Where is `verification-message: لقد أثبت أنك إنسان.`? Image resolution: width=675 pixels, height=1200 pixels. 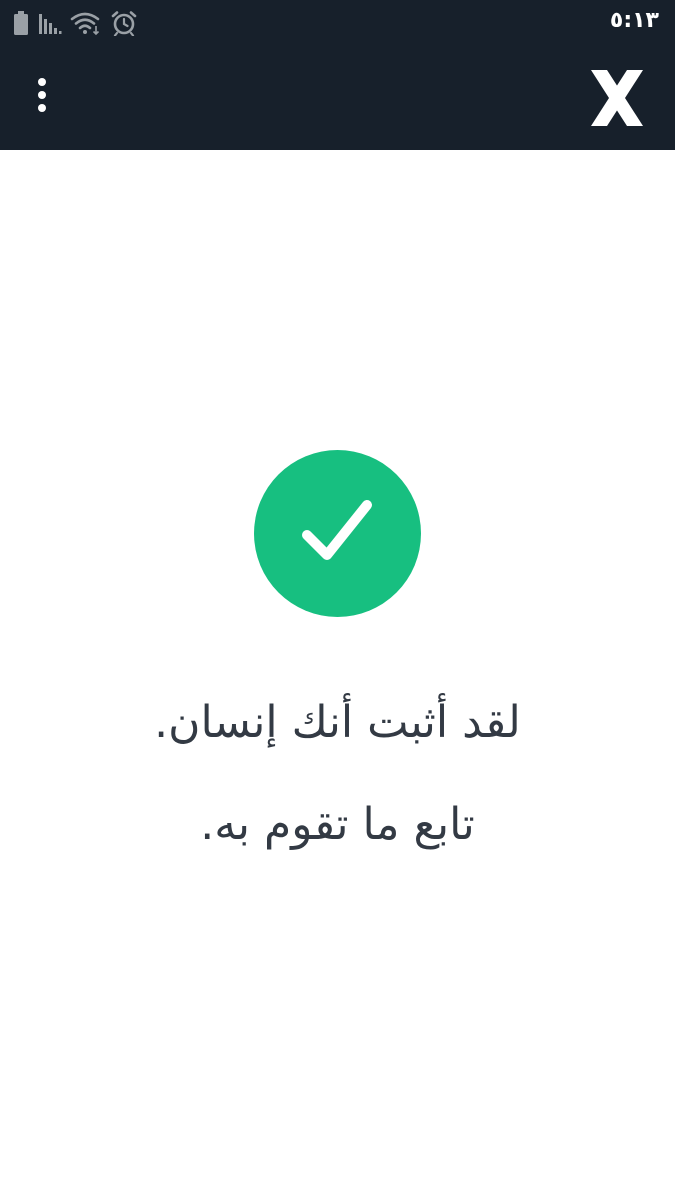 verification-message: لقد أثبت أنك إنسان. is located at coordinates (337, 722).